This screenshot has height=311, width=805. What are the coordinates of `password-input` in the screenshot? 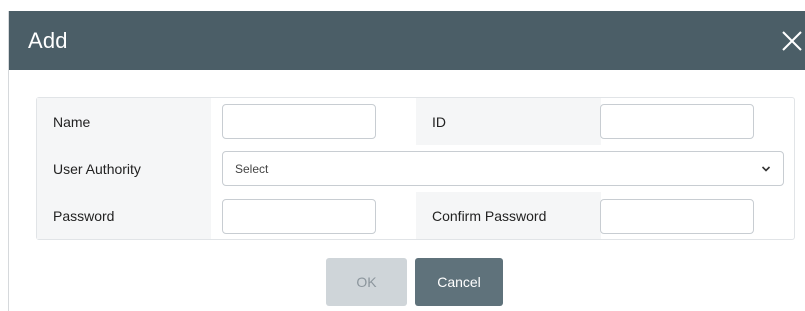 It's located at (299, 216).